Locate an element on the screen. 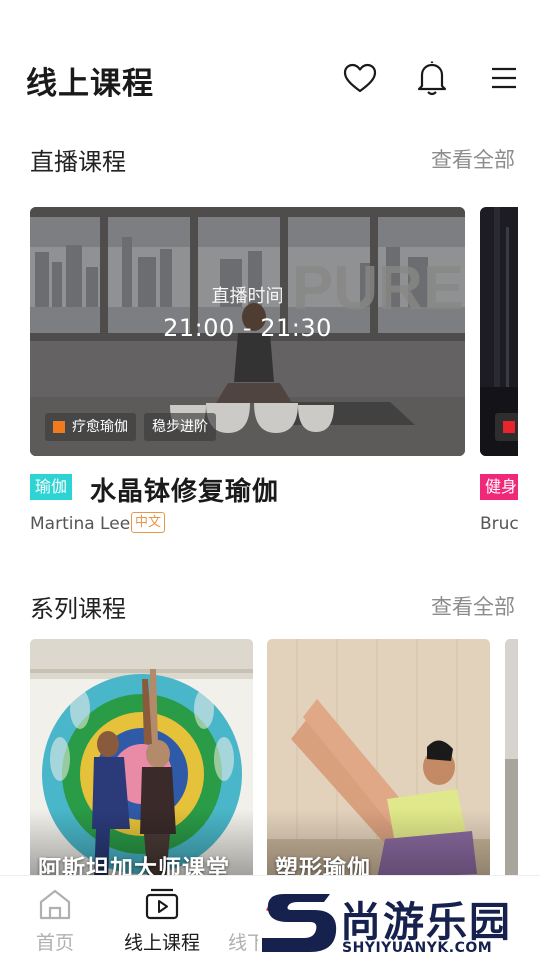 Image resolution: width=540 pixels, height=960 pixels. live-time-overlay: 直播时间 21:00 - 21:30 is located at coordinates (247, 312).